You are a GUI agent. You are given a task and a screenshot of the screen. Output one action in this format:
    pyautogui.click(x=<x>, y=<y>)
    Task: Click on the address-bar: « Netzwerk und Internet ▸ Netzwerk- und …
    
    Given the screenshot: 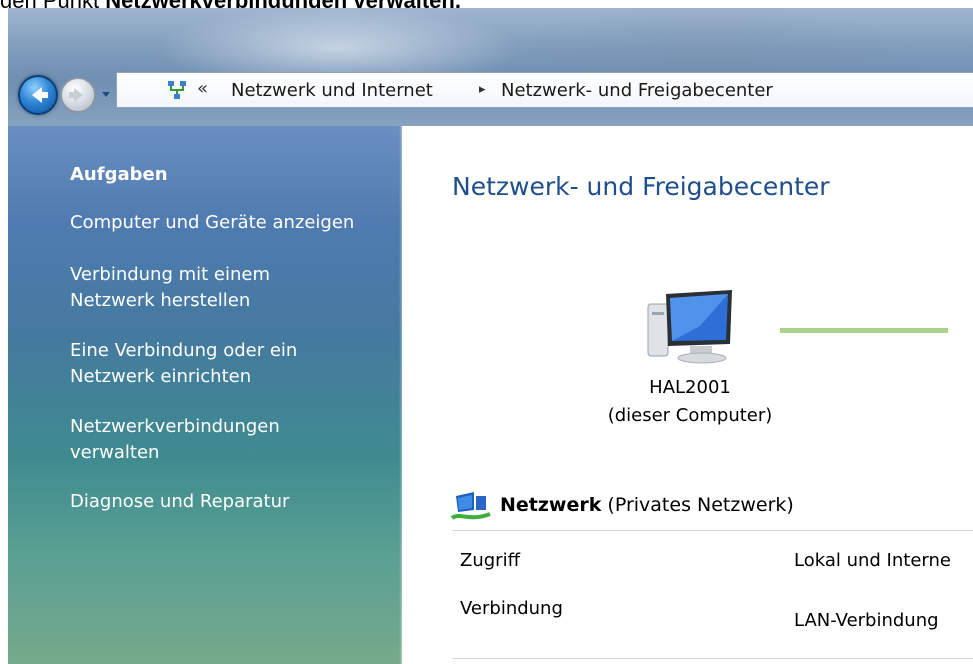 What is the action you would take?
    pyautogui.click(x=544, y=90)
    